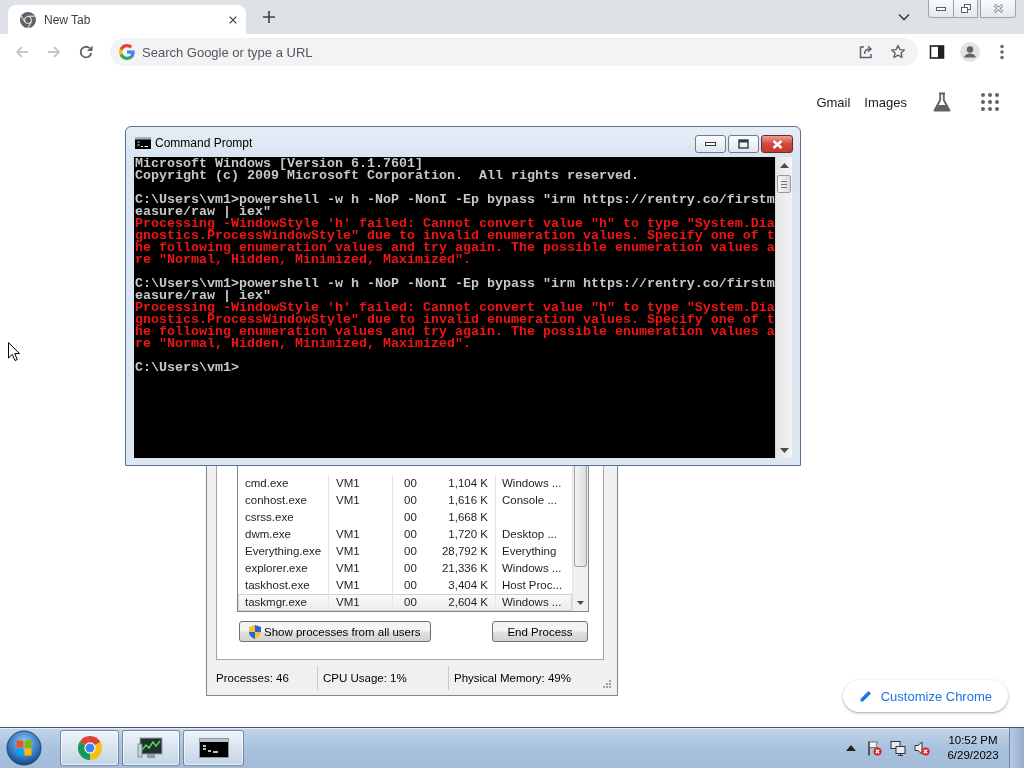 The height and width of the screenshot is (768, 1024). What do you see at coordinates (269, 17) in the screenshot?
I see `plus-icon` at bounding box center [269, 17].